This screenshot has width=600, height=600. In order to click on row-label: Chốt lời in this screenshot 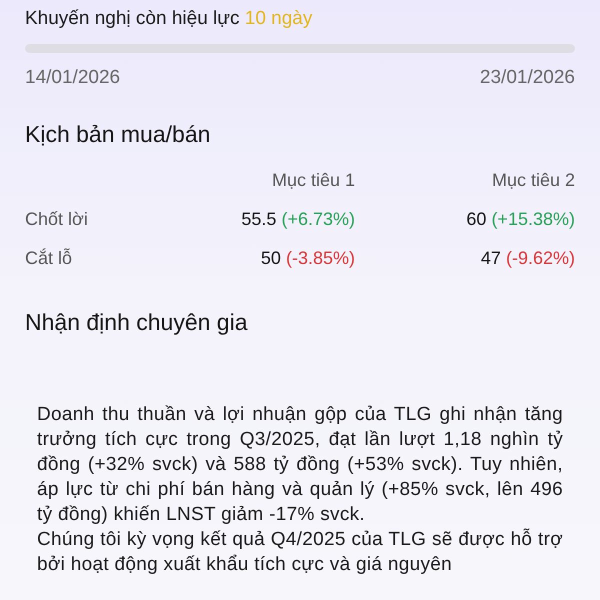, I will do `click(57, 219)`.